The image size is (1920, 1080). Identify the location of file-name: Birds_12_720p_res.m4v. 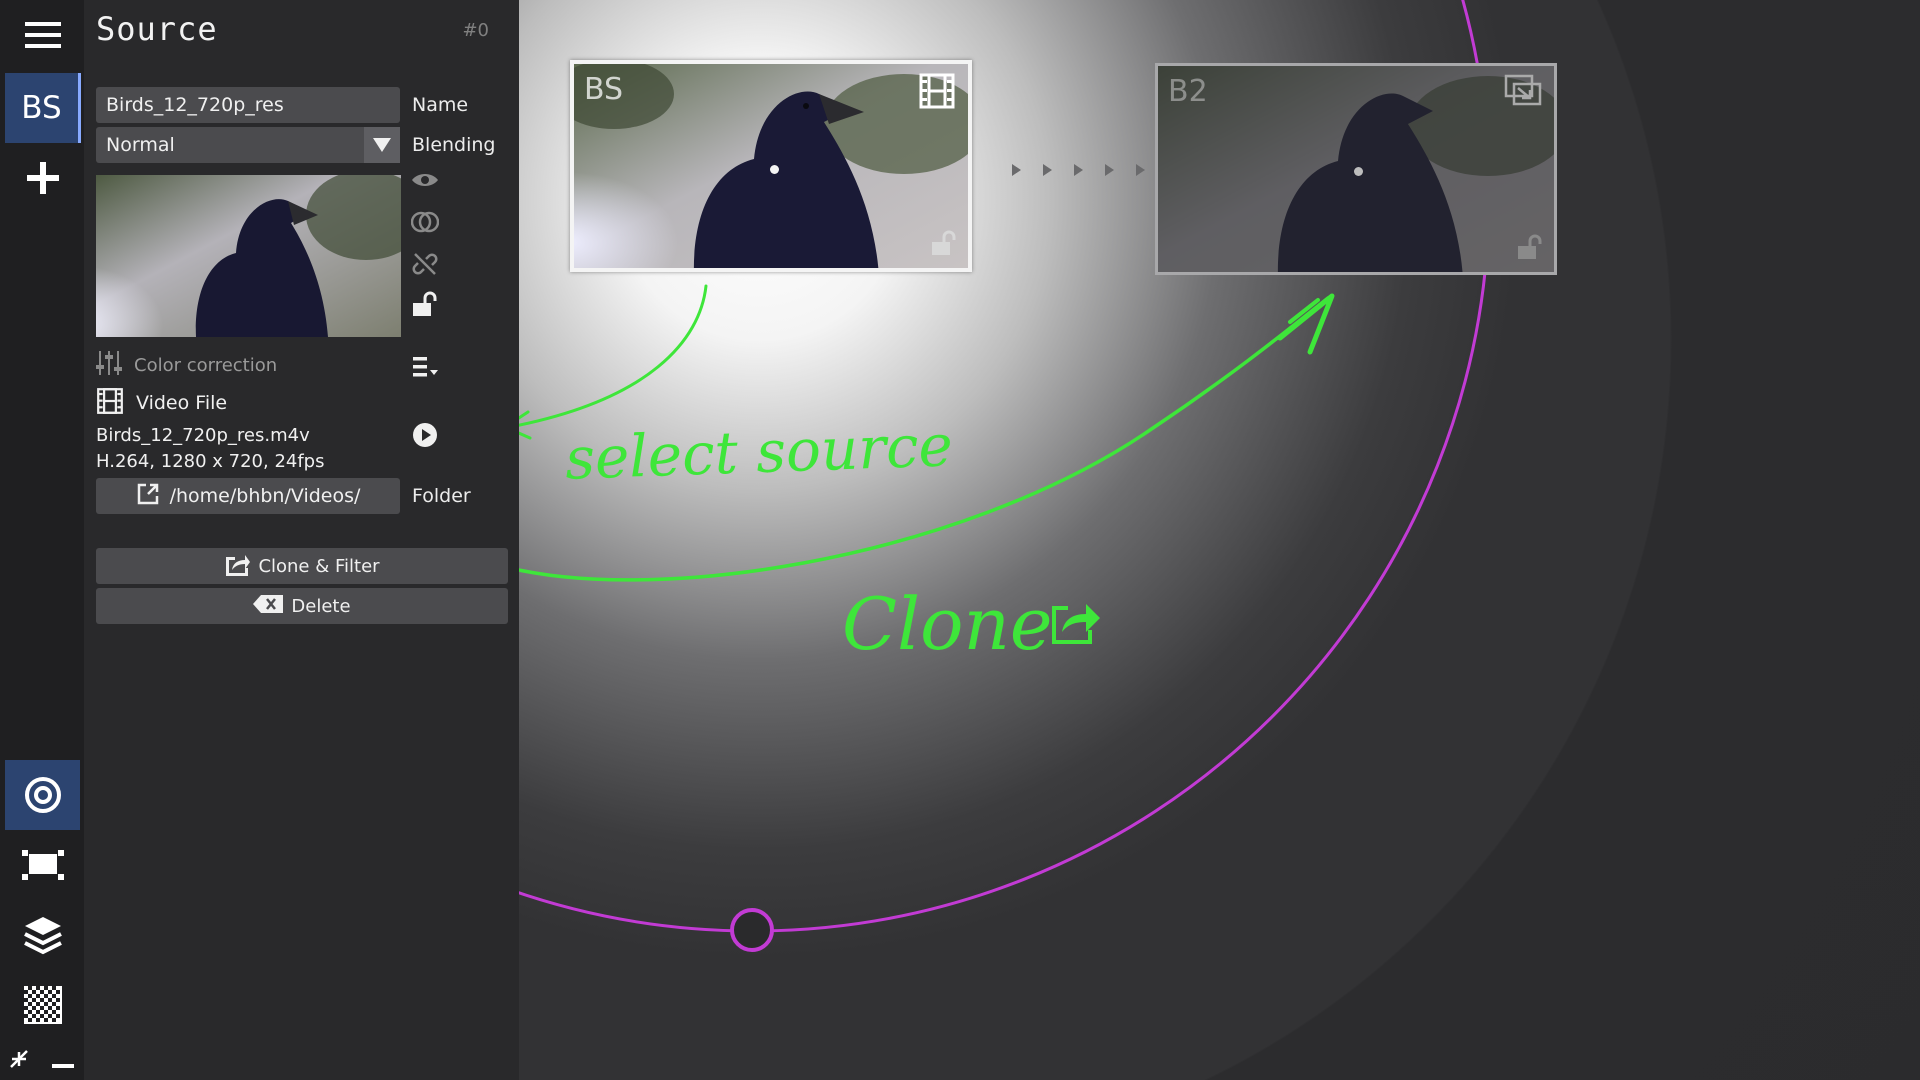
(203, 435).